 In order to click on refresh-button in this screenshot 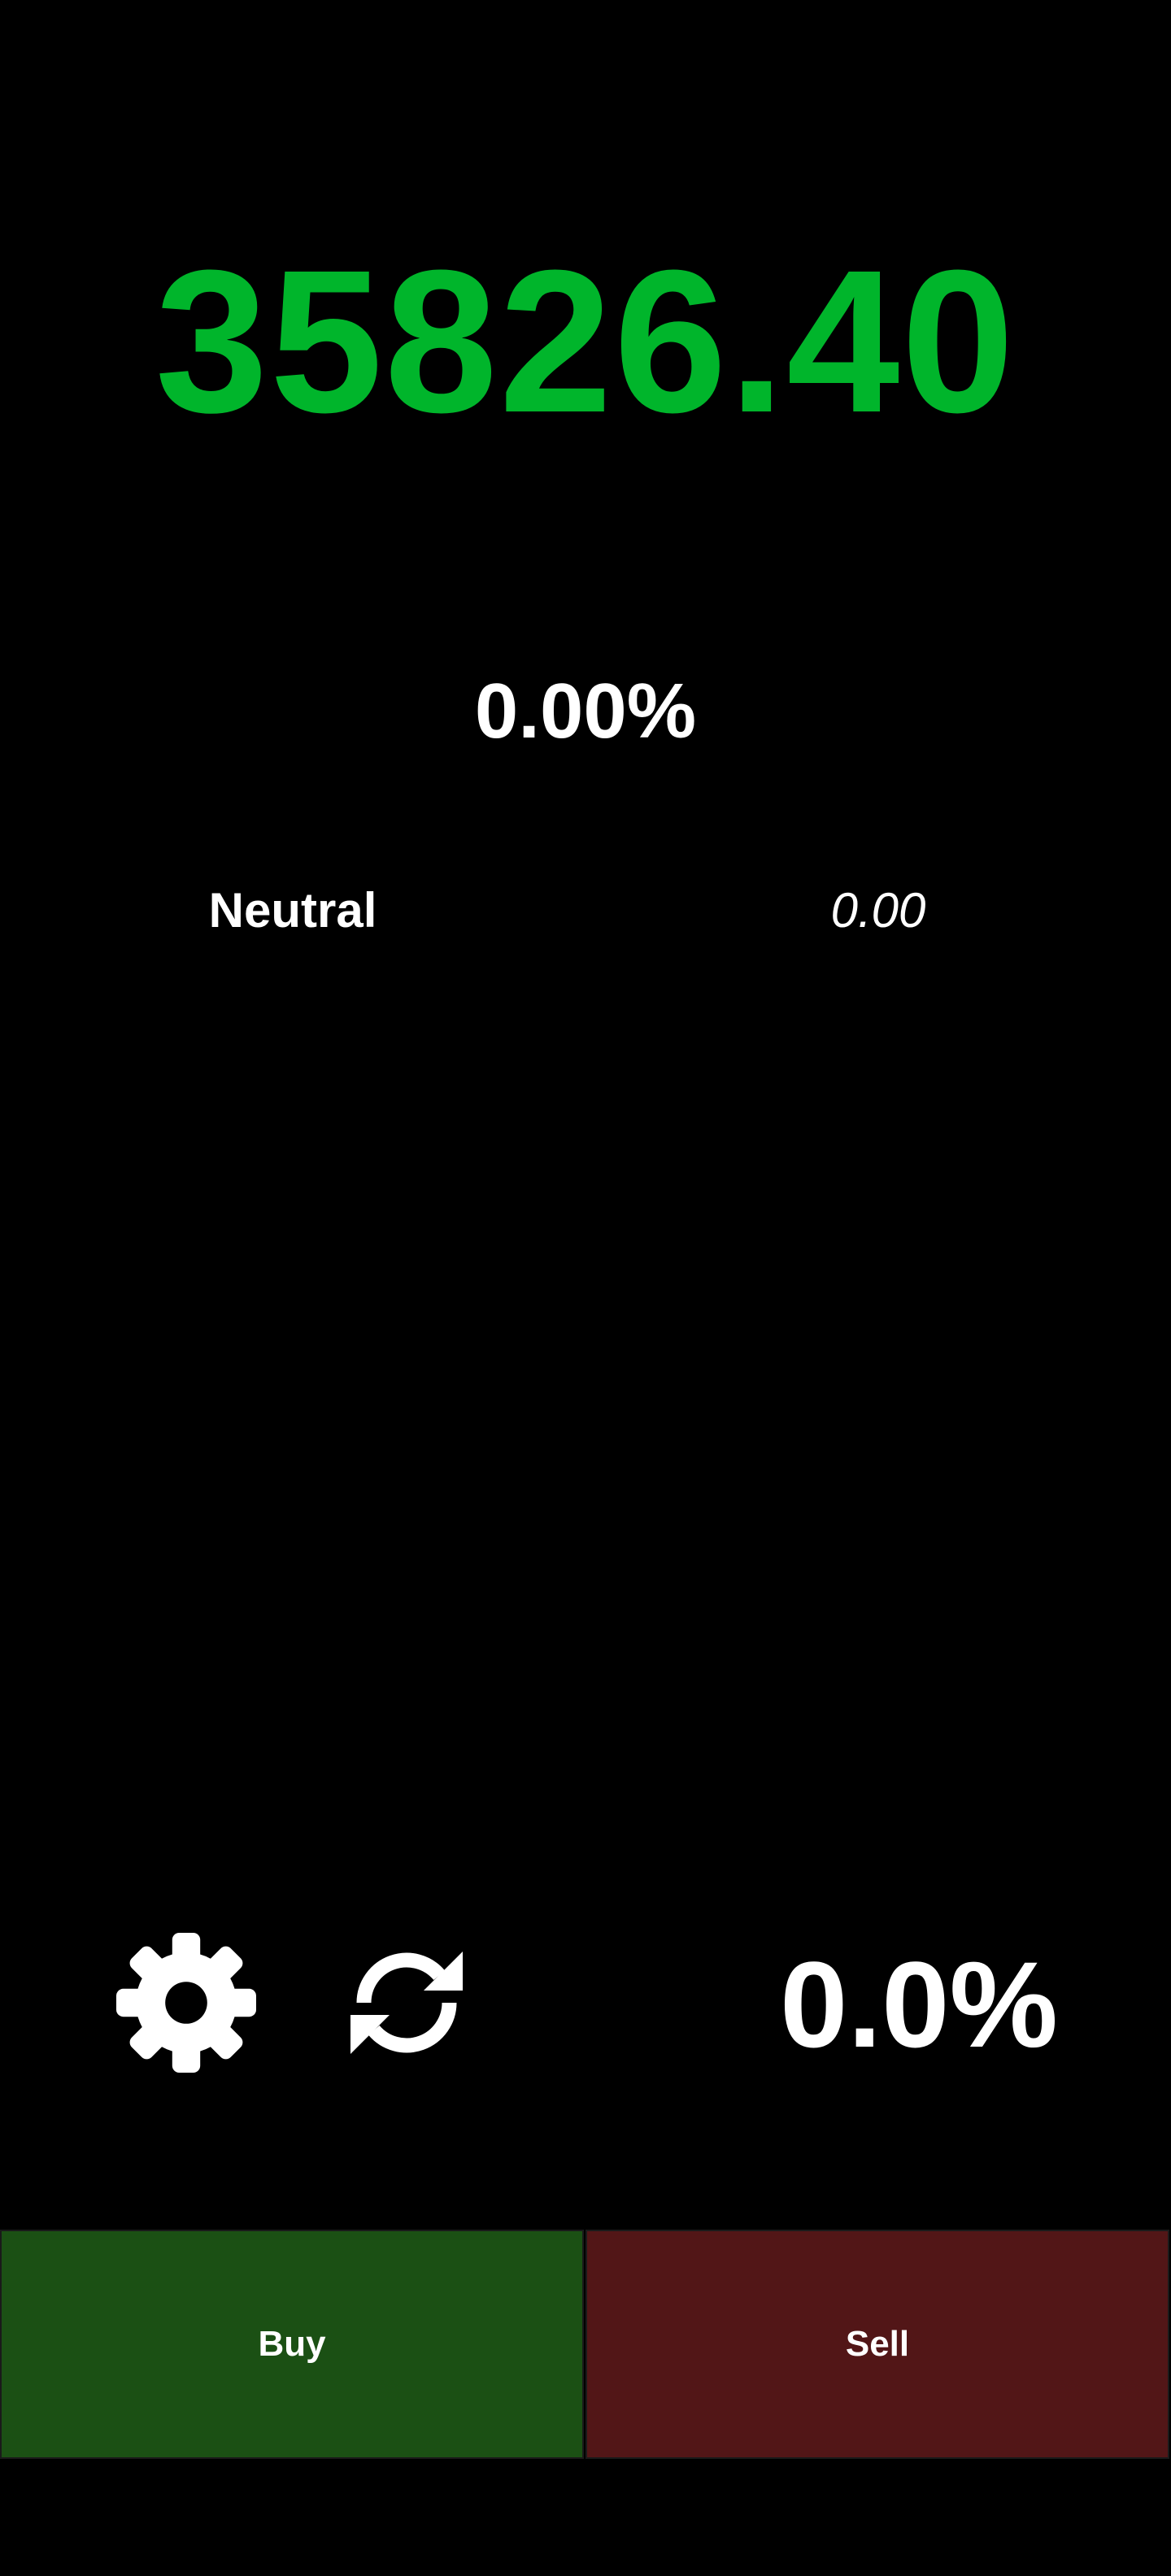, I will do `click(407, 2003)`.